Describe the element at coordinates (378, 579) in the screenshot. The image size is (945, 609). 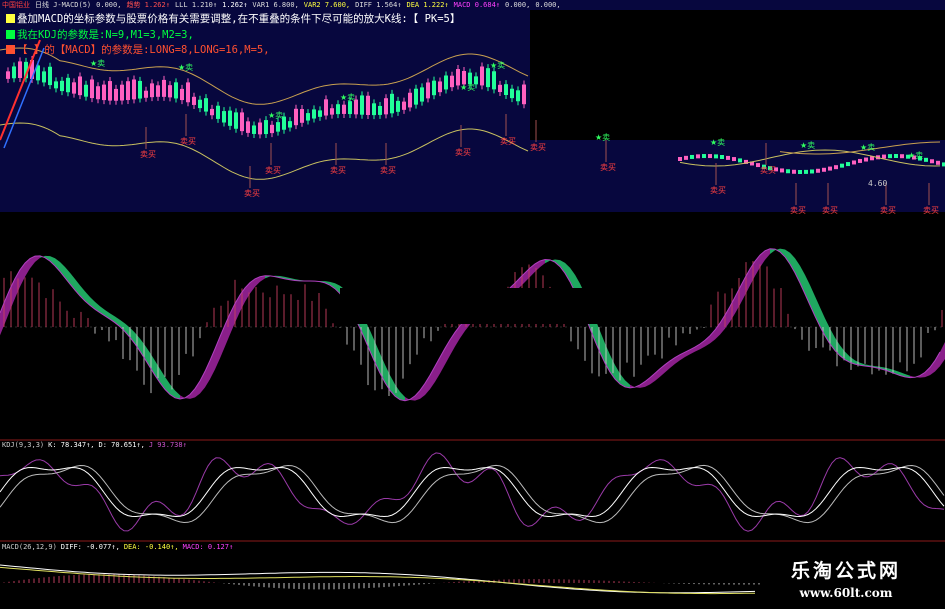
I see `macd-diff-line` at that location.